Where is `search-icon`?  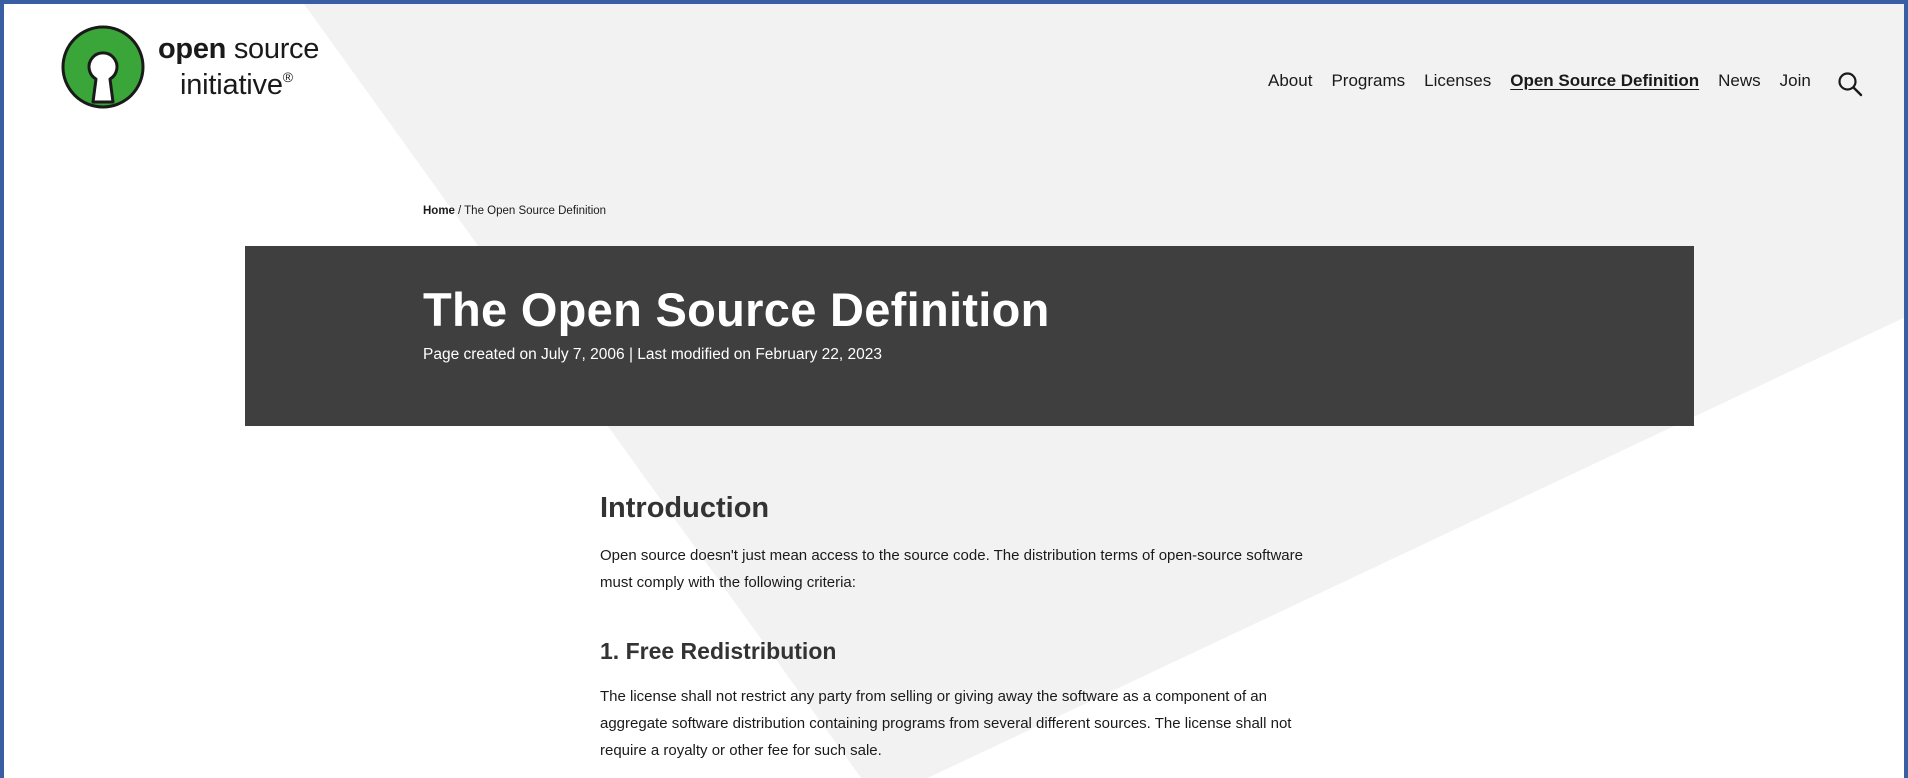 search-icon is located at coordinates (1850, 84).